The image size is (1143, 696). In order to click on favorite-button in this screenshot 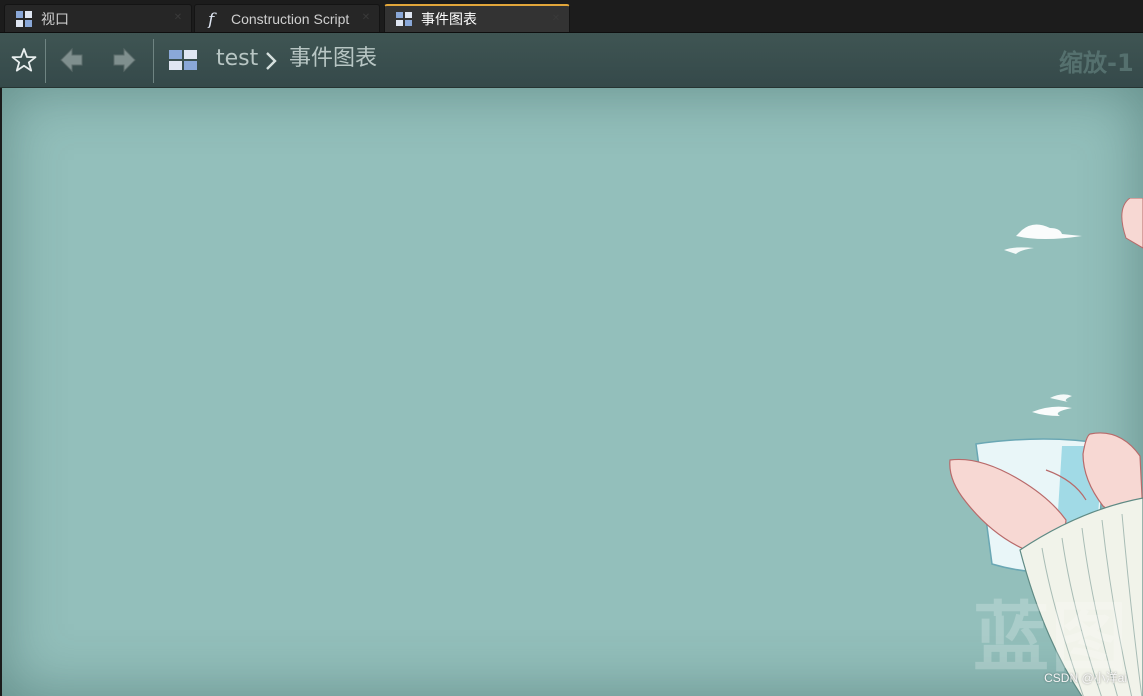, I will do `click(24, 60)`.